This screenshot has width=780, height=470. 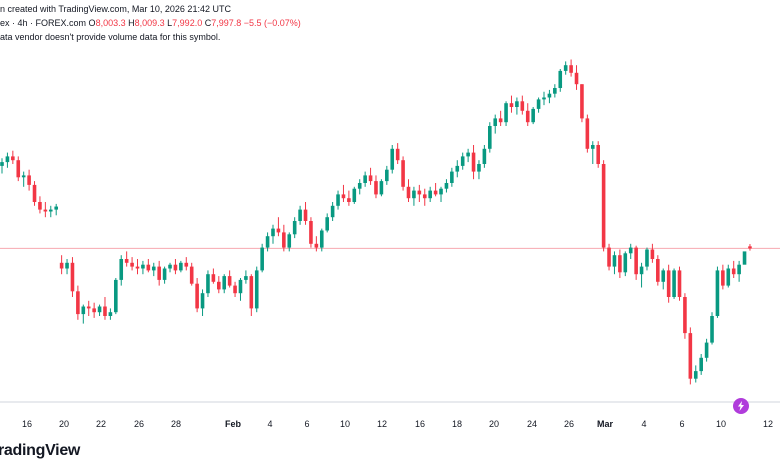 I want to click on flash-icon, so click(x=741, y=406).